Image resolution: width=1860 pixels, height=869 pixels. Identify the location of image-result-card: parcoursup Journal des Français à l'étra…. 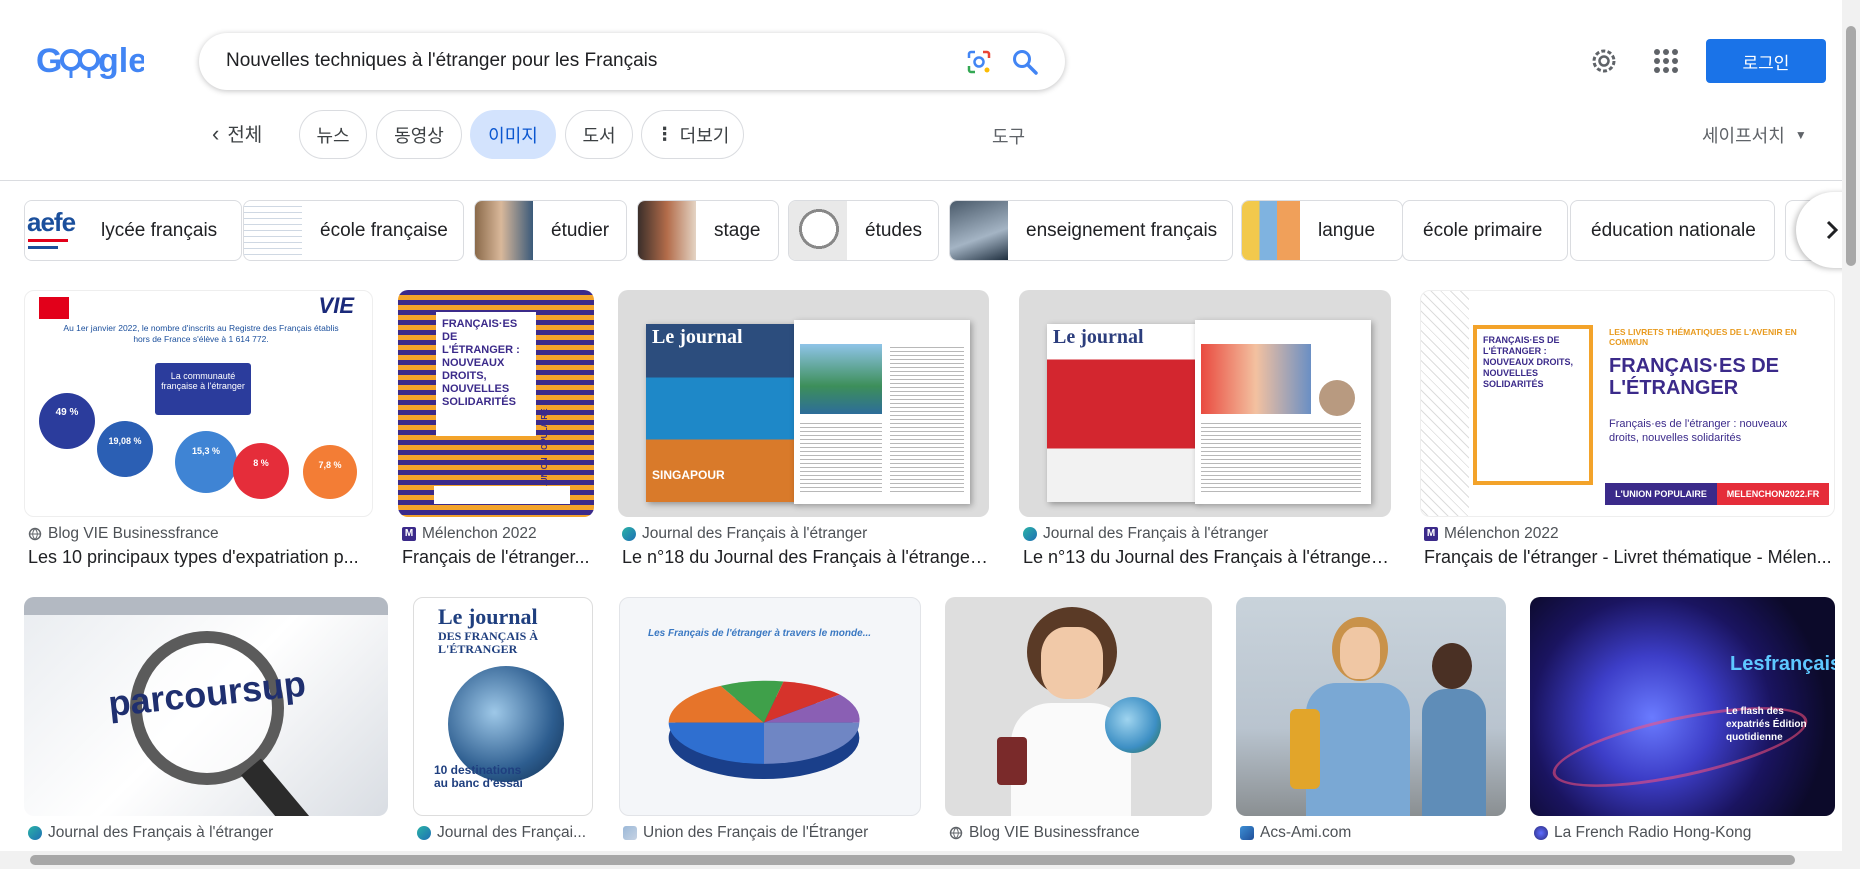
(206, 722).